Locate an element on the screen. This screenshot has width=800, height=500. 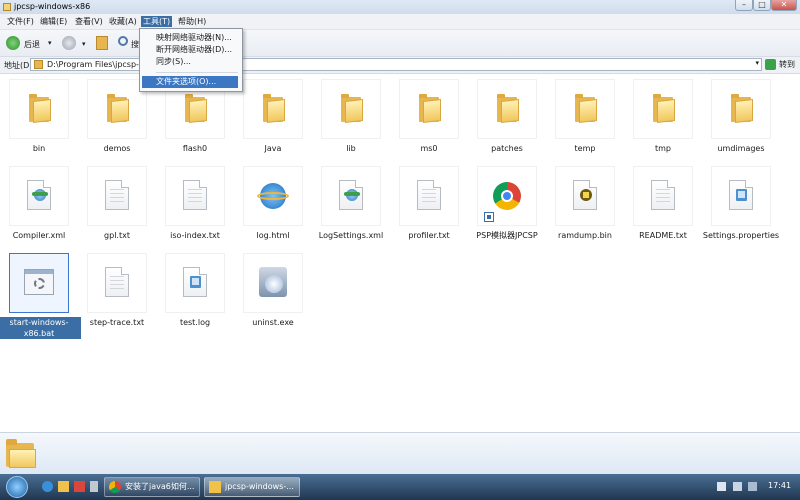
ie-quicklaunch-icon is located at coordinates (47, 486).